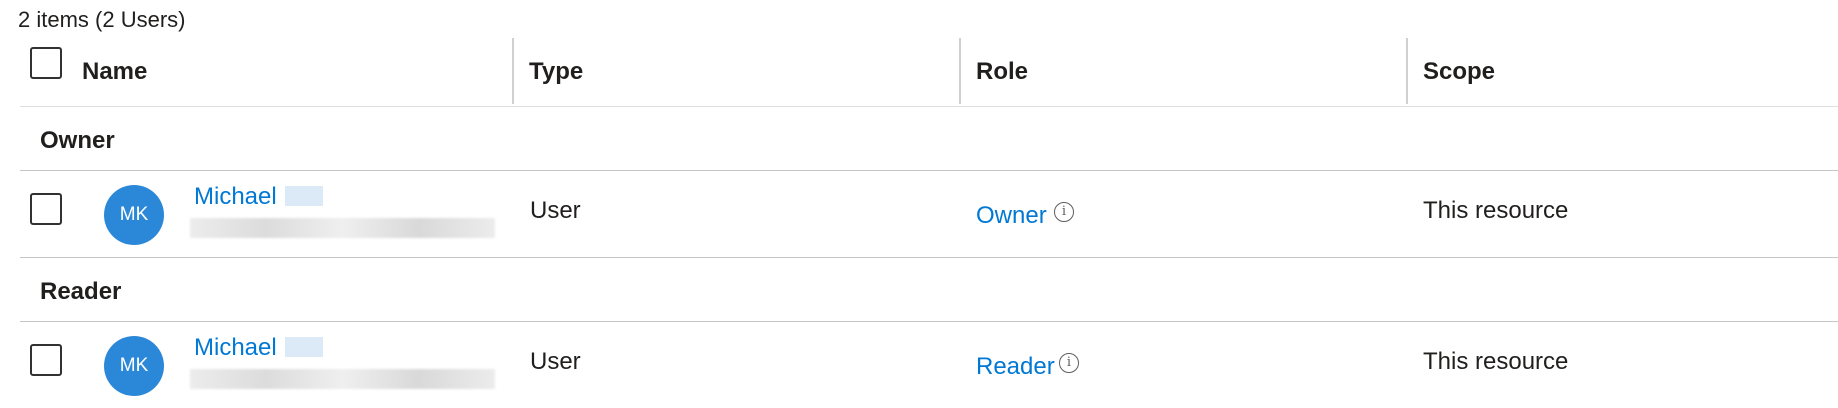 The width and height of the screenshot is (1838, 408). Describe the element at coordinates (1002, 72) in the screenshot. I see `column-header-role: Role` at that location.